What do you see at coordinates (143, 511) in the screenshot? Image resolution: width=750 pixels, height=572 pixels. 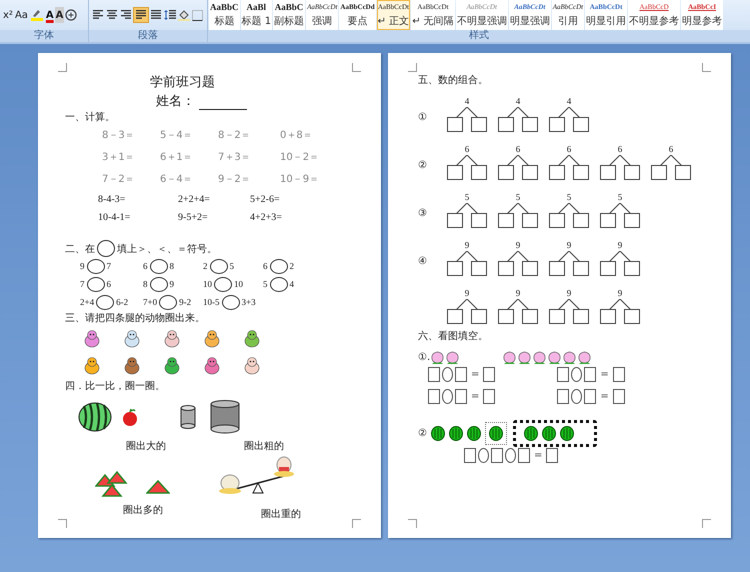 I see `picture-caption: 圈出多的` at bounding box center [143, 511].